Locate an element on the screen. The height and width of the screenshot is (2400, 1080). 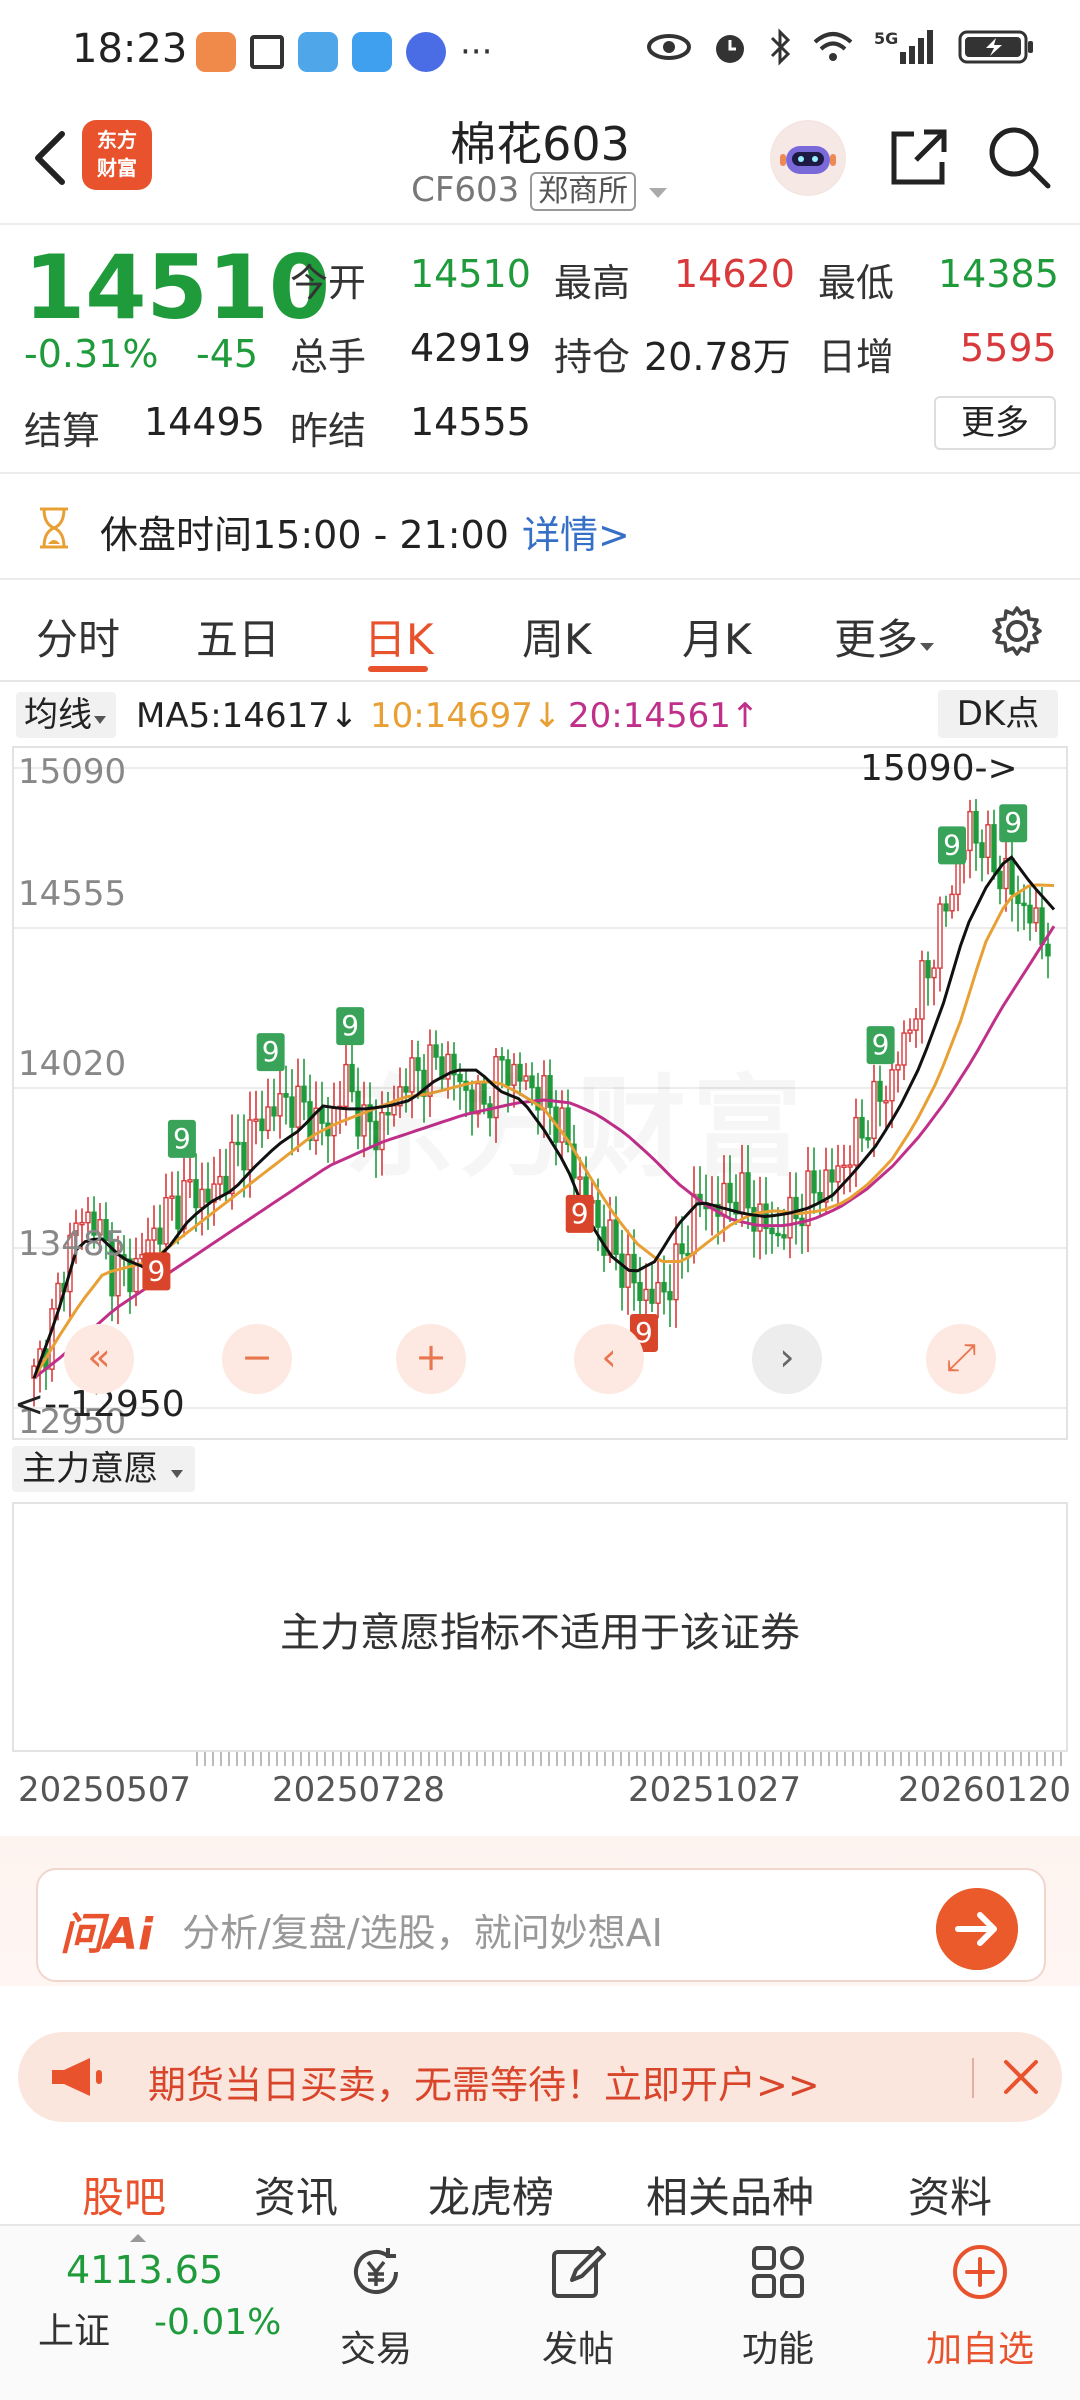
hourglass-icon is located at coordinates (54, 528).